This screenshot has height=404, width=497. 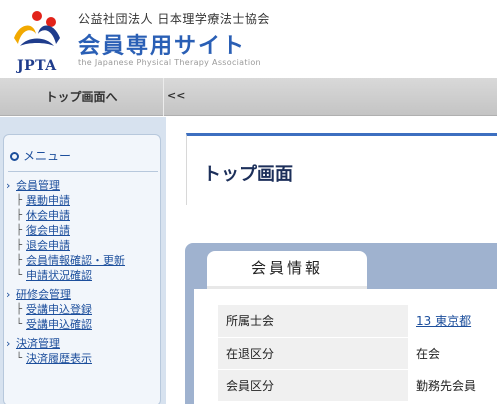 I want to click on member-info-table: 所属士会 13 東京都 在退区分 在会 会員区分 勤務先会員, so click(x=357, y=353).